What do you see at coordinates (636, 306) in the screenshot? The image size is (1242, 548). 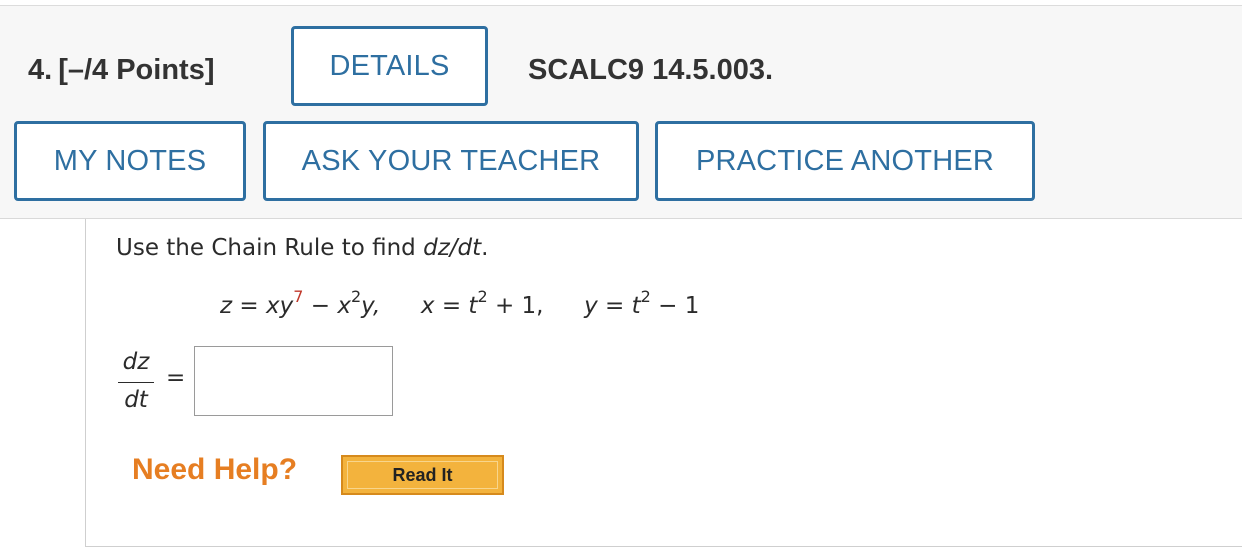 I see `eq-t: t` at bounding box center [636, 306].